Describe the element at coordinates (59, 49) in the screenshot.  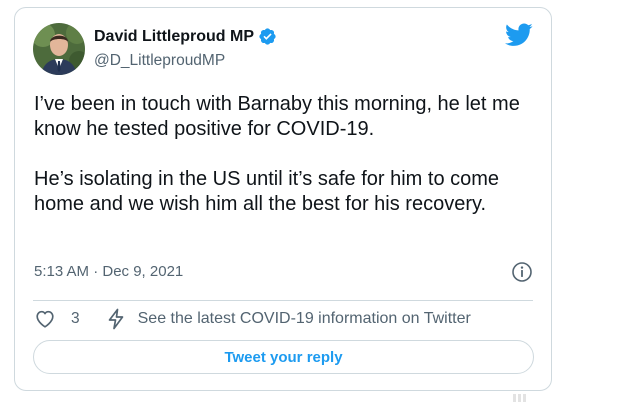
I see `avatar` at that location.